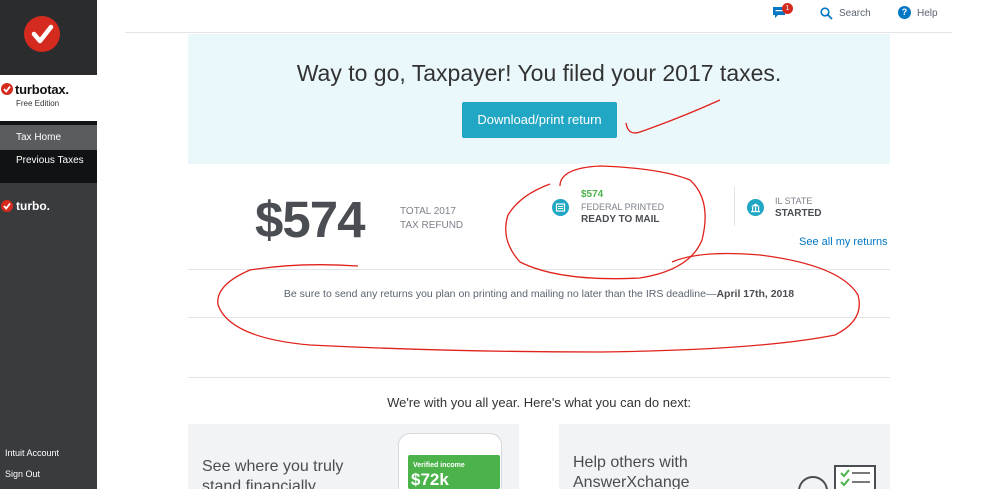 This screenshot has height=489, width=998. Describe the element at coordinates (620, 219) in the screenshot. I see `federal-status: READY TO MAIL` at that location.